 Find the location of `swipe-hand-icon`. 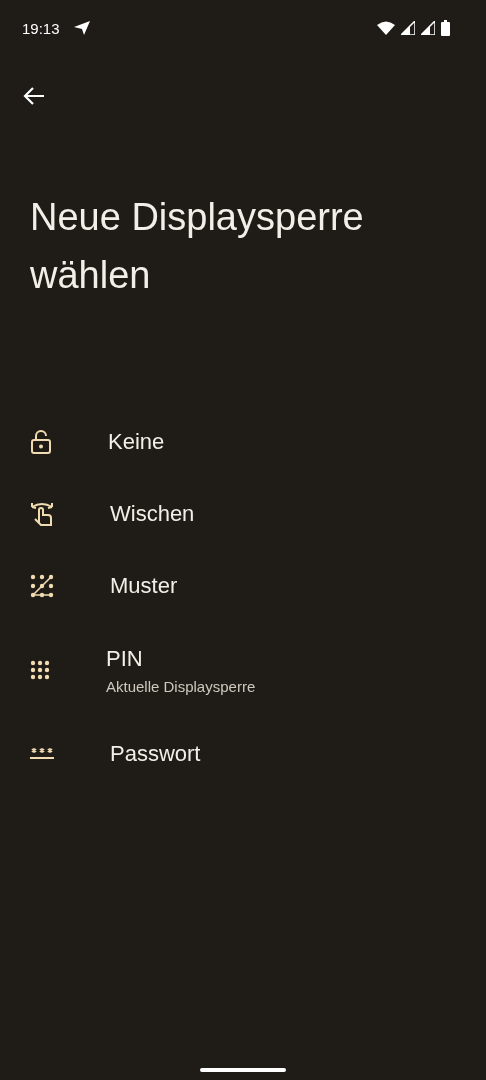

swipe-hand-icon is located at coordinates (42, 514).